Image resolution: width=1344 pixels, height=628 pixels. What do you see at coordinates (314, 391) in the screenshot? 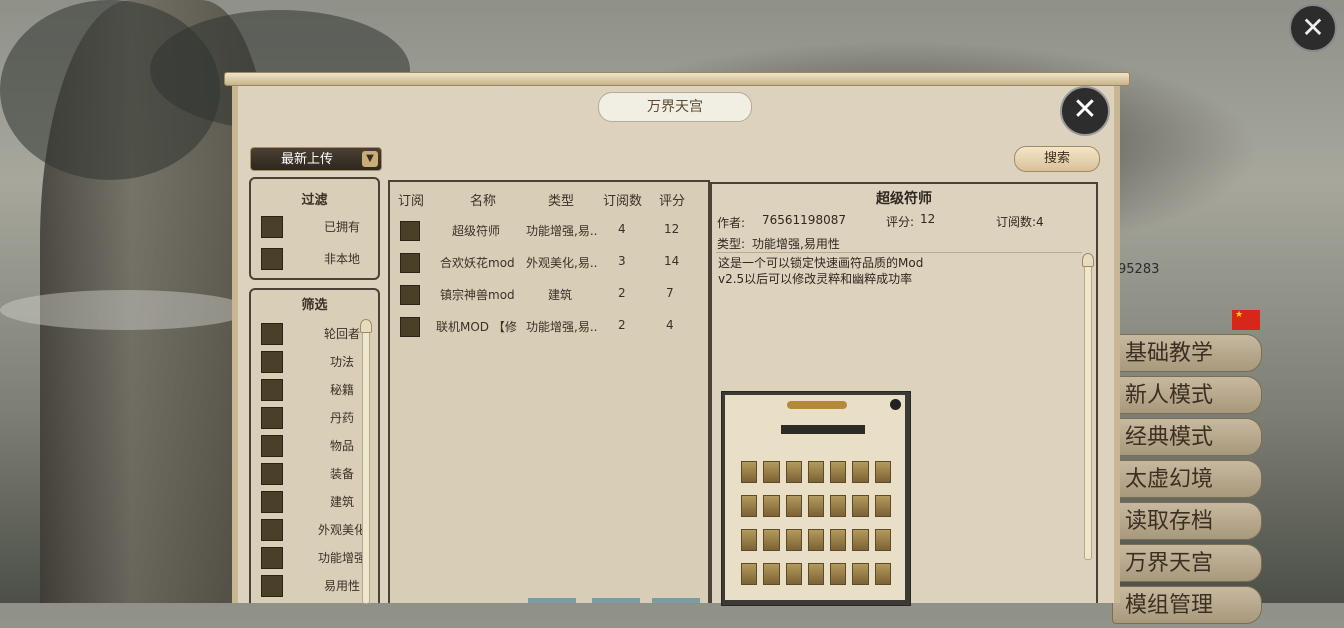
I see `category-option: 秘籍` at bounding box center [314, 391].